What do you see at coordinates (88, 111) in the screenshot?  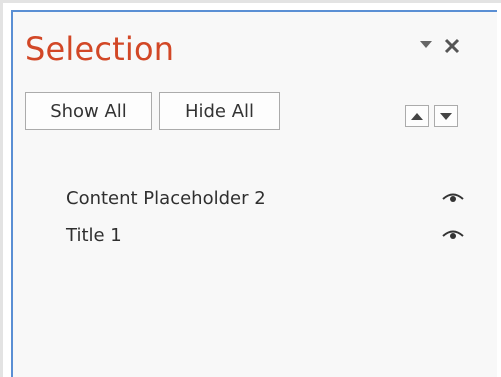 I see `show-all-button: Show All` at bounding box center [88, 111].